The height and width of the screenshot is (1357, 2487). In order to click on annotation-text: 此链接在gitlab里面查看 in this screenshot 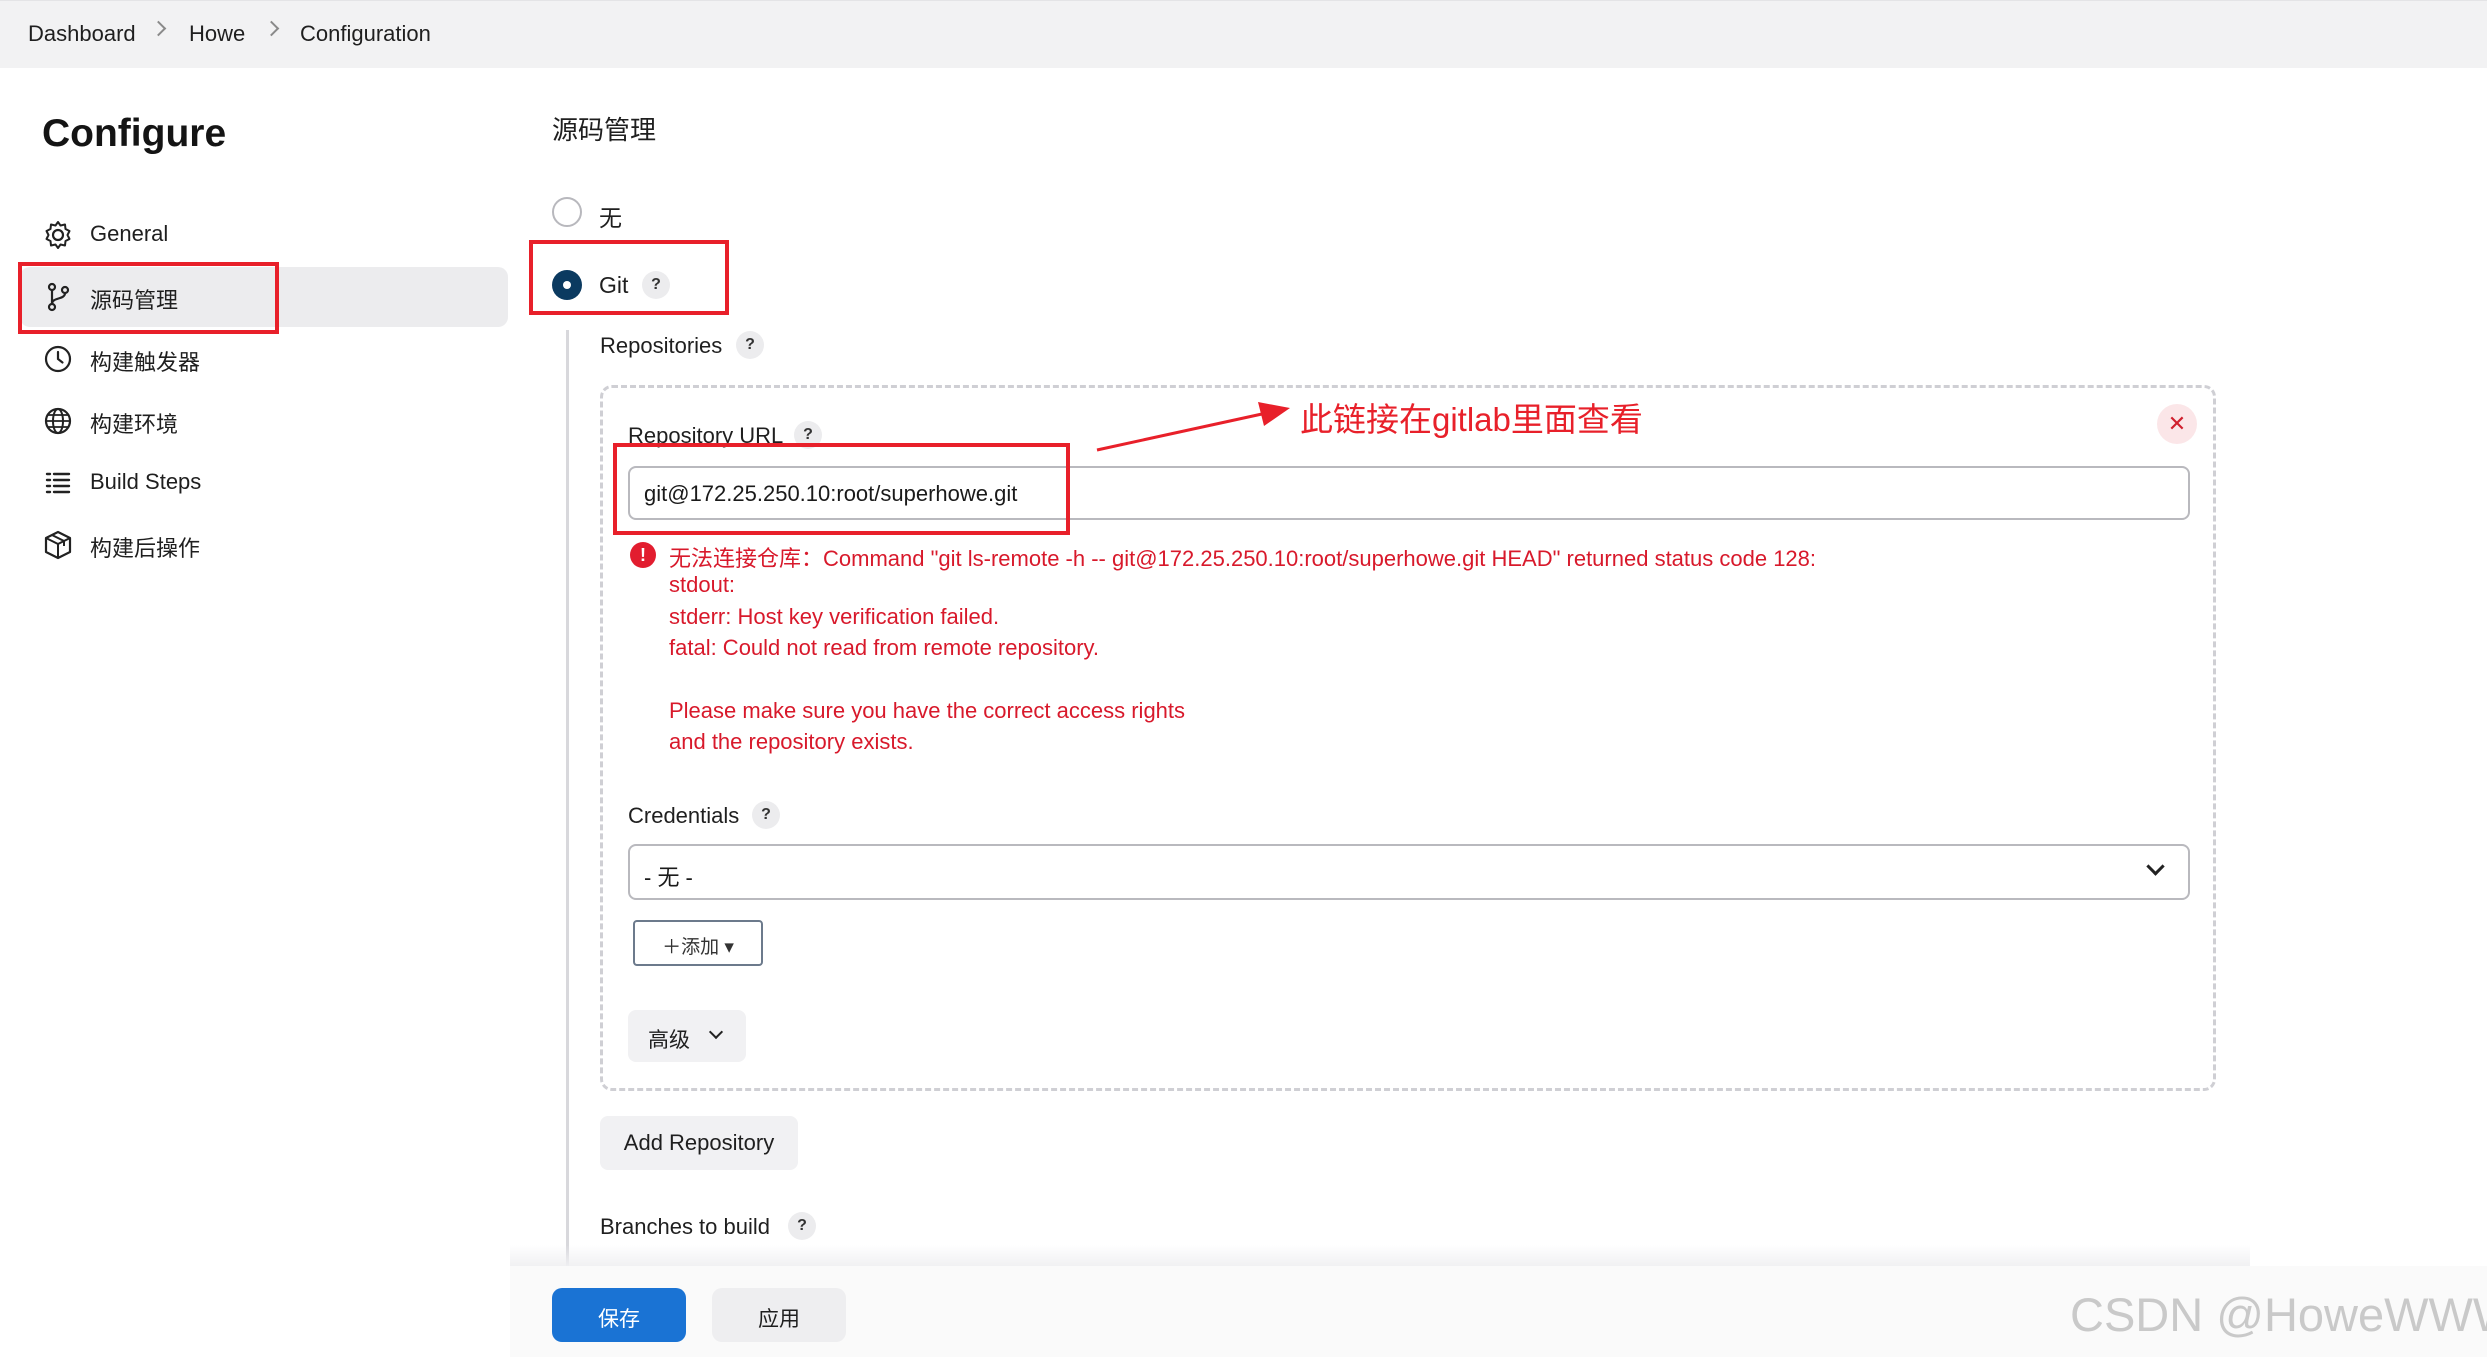, I will do `click(1471, 419)`.